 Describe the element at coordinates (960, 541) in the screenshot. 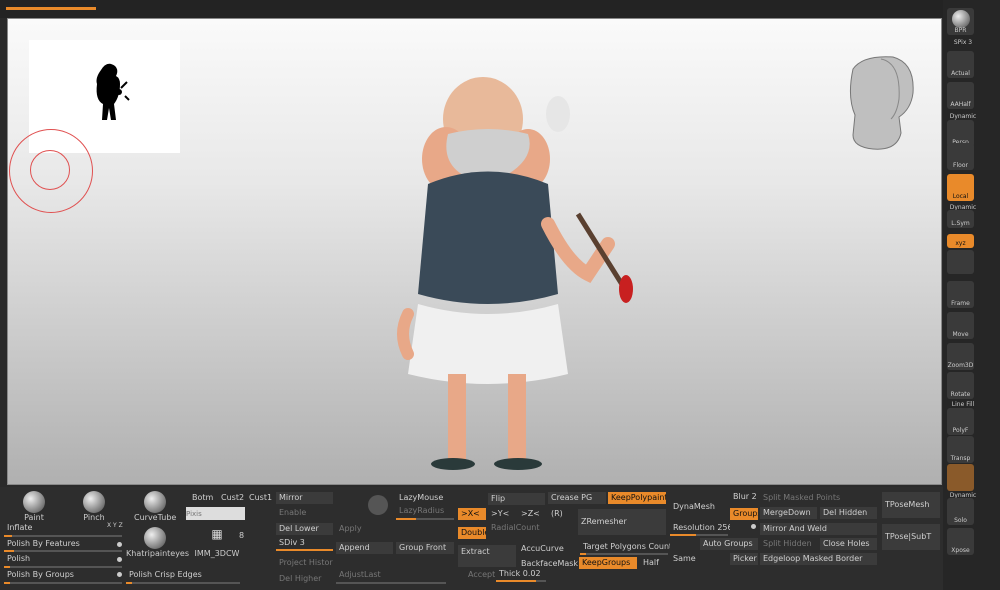

I see `xpose-button: Xpose` at that location.